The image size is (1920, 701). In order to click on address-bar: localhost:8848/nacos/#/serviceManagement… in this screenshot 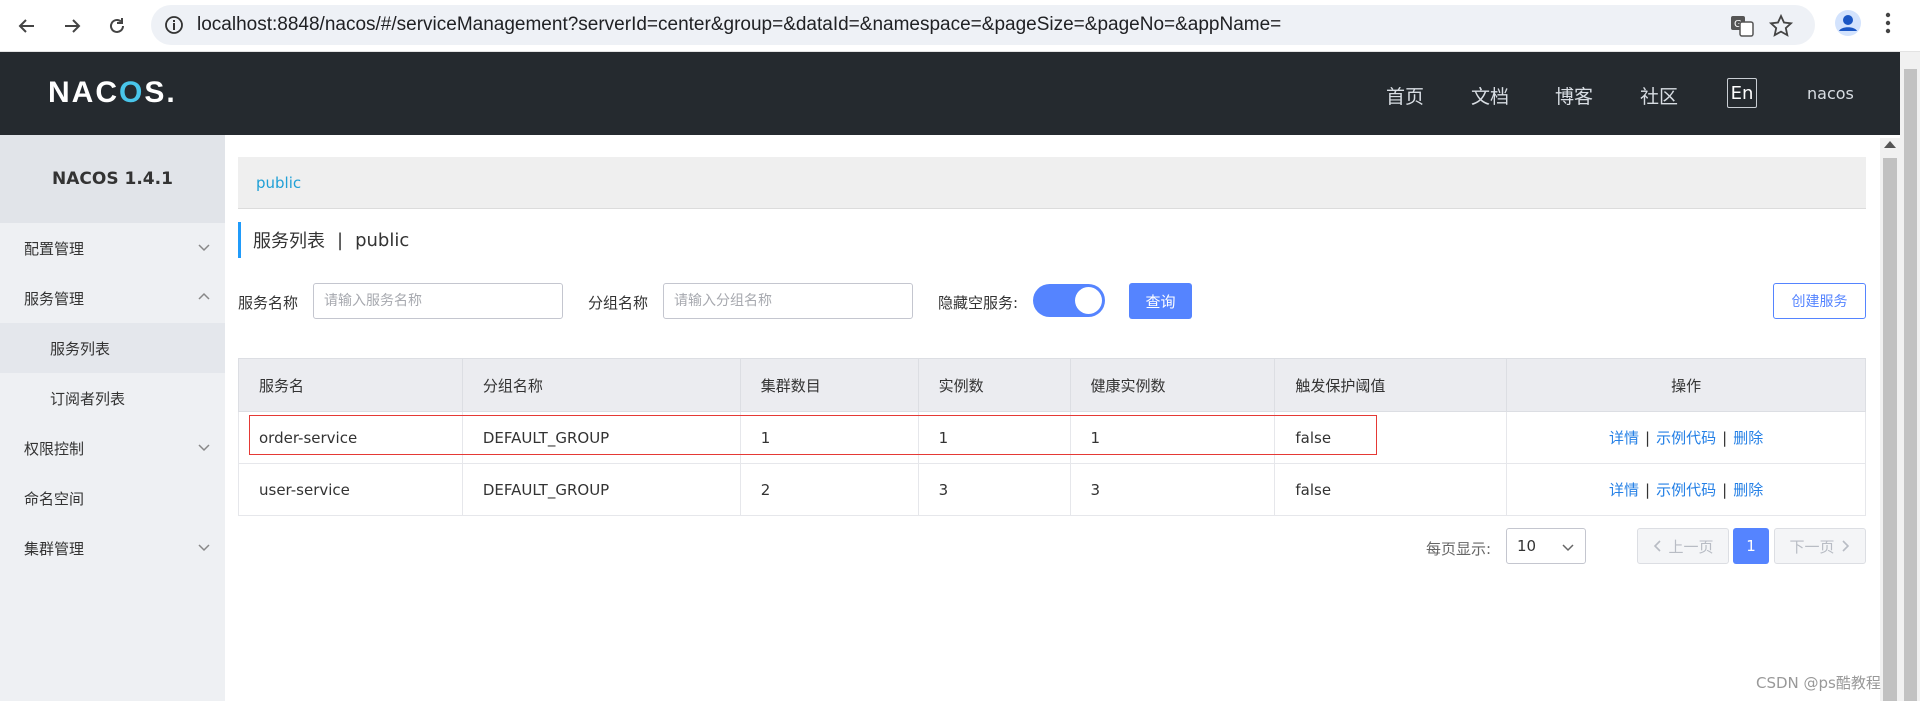, I will do `click(983, 25)`.